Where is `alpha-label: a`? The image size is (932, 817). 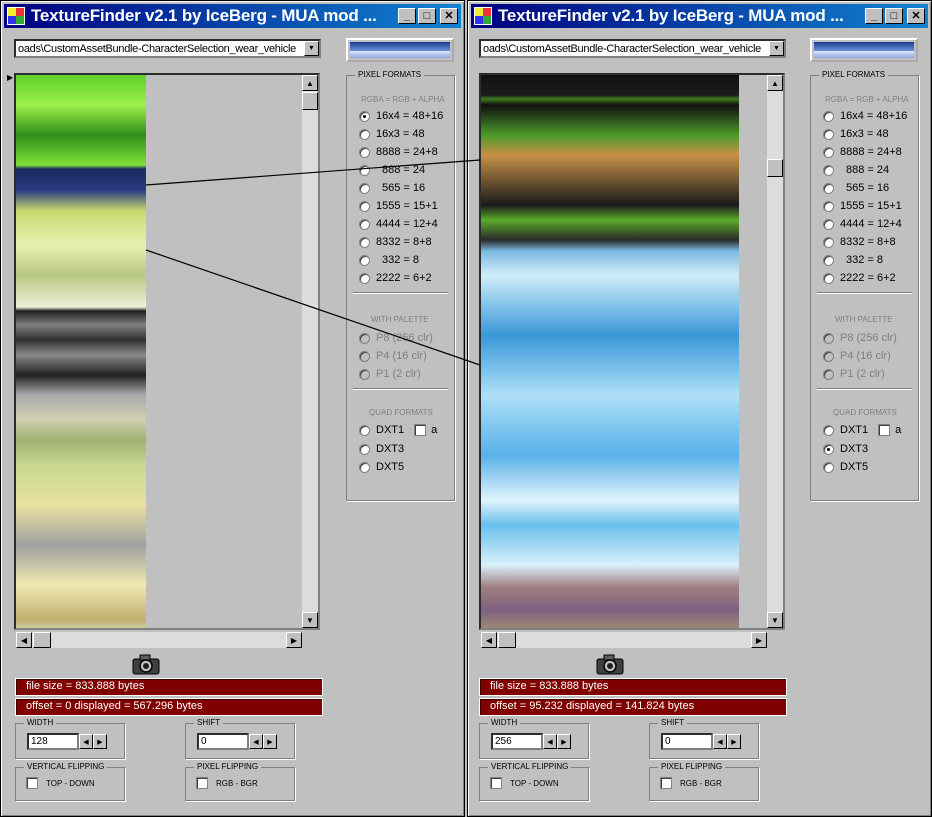
alpha-label: a is located at coordinates (898, 430).